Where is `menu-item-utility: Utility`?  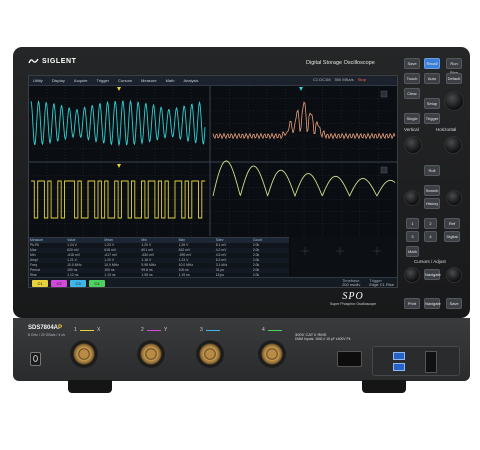
menu-item-utility: Utility is located at coordinates (38, 80).